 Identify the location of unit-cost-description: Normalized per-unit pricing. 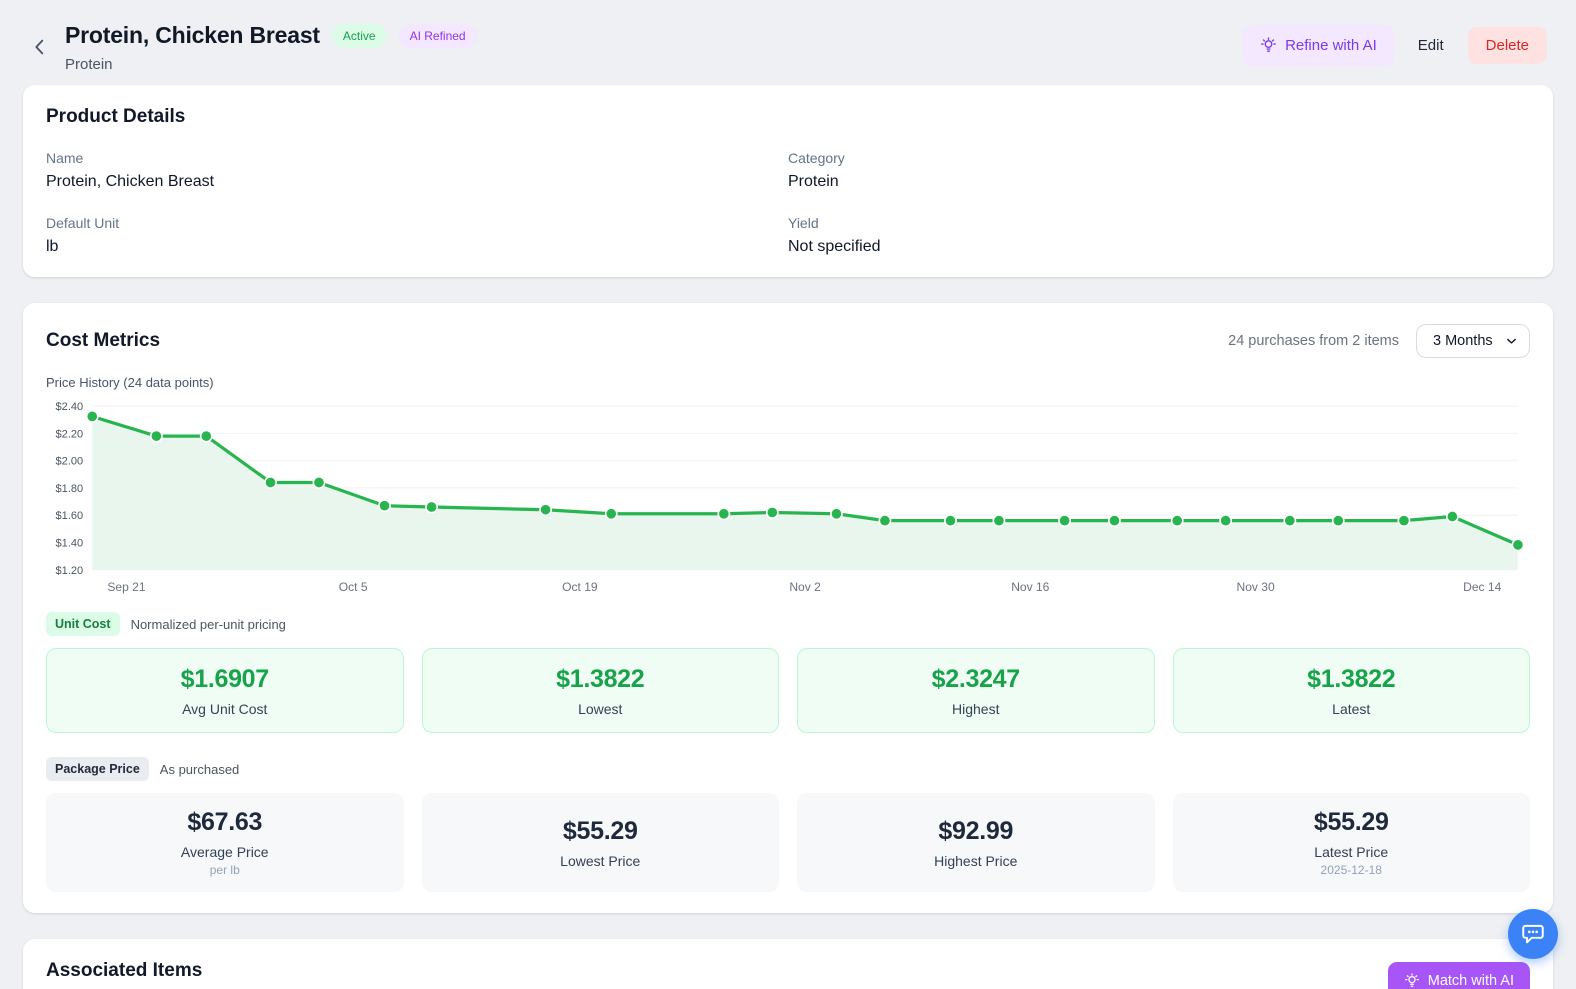
(208, 624).